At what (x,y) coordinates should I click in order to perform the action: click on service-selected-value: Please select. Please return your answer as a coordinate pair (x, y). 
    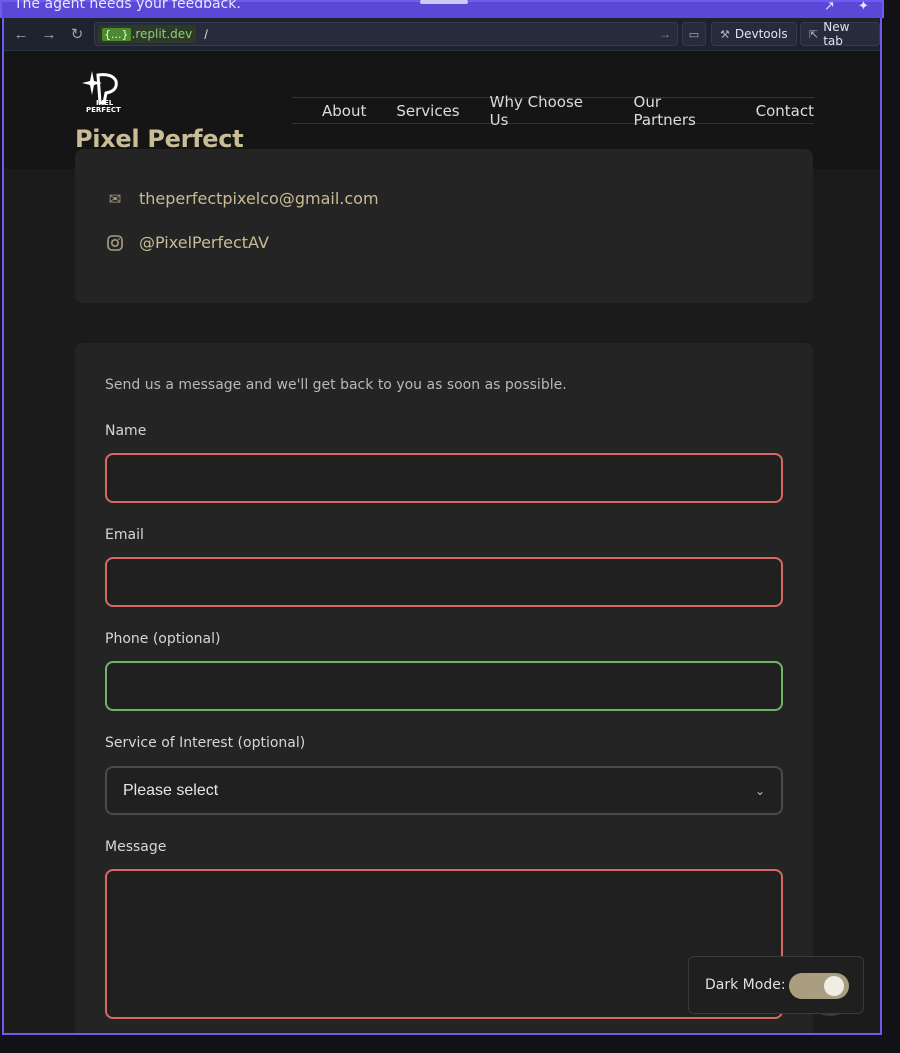
    Looking at the image, I should click on (171, 790).